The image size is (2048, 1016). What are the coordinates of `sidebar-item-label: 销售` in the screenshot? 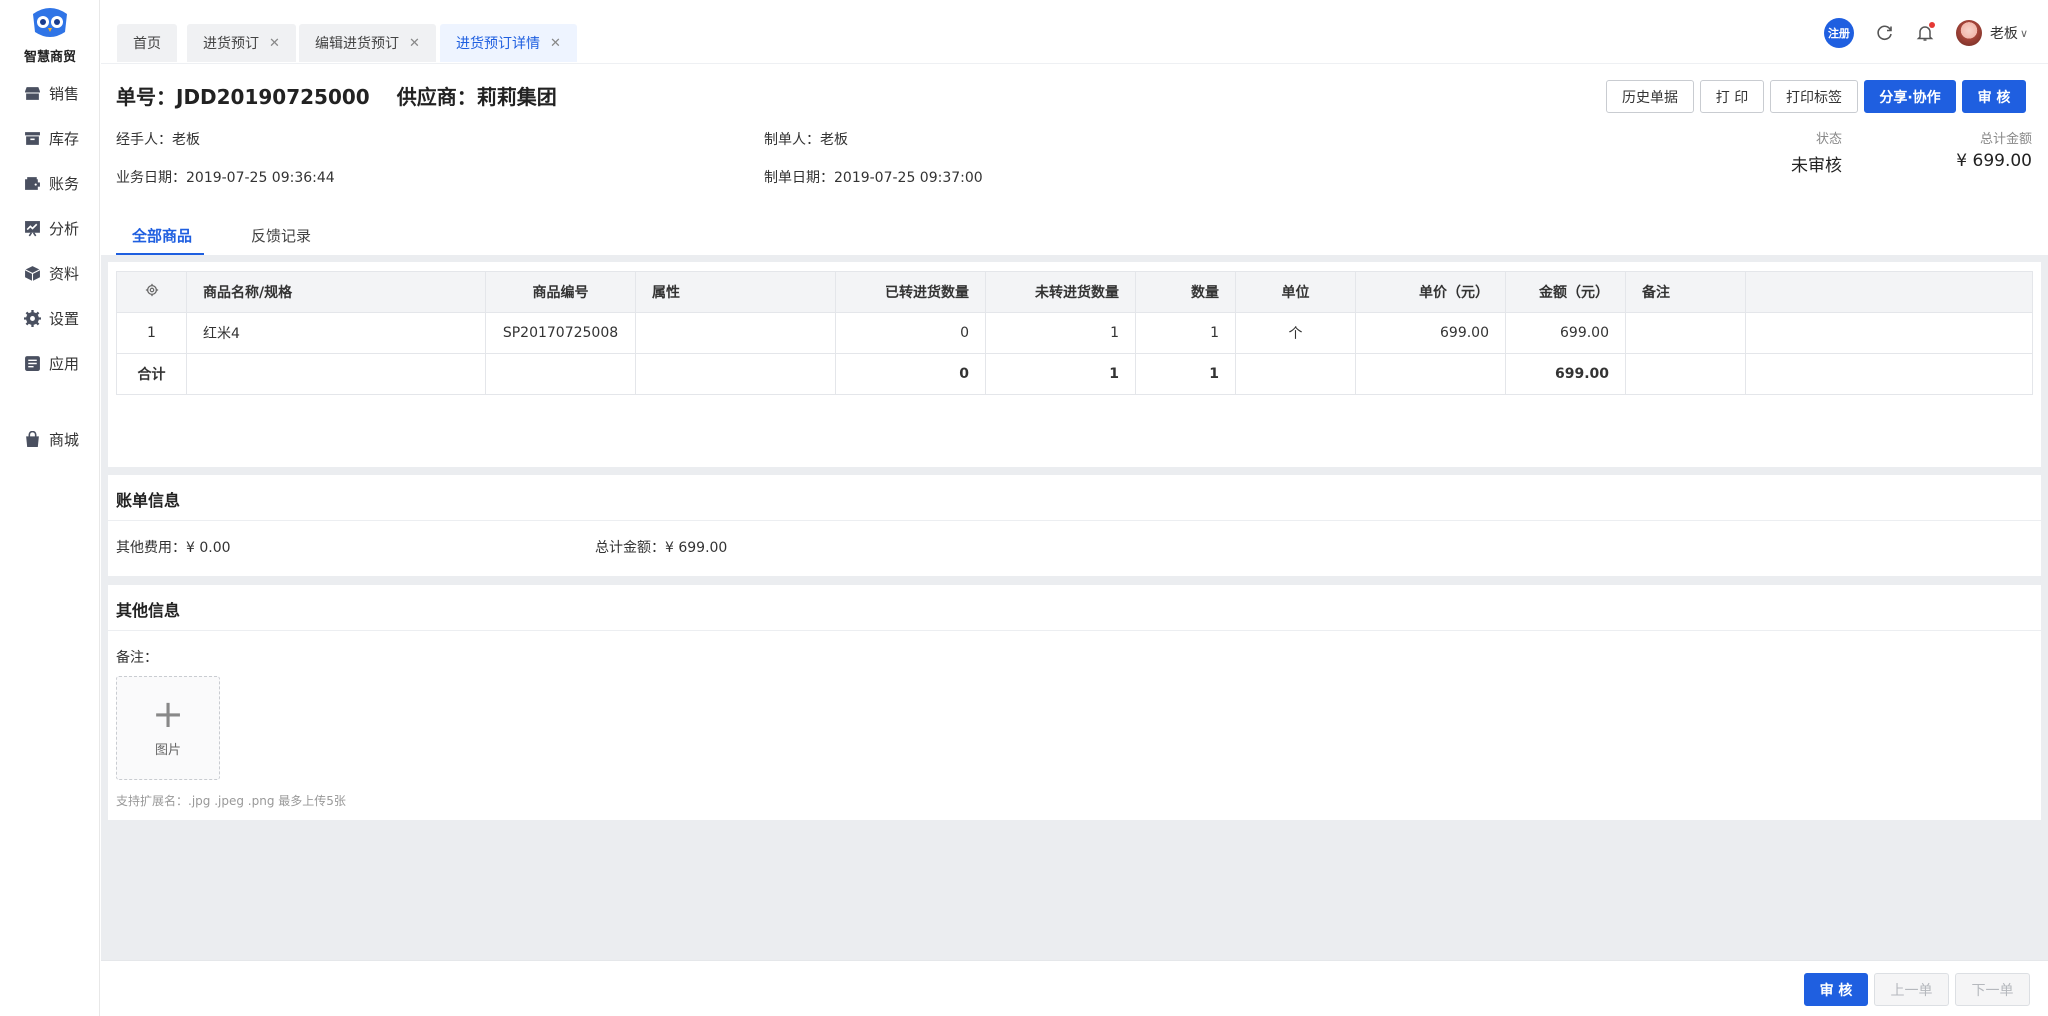 It's located at (64, 94).